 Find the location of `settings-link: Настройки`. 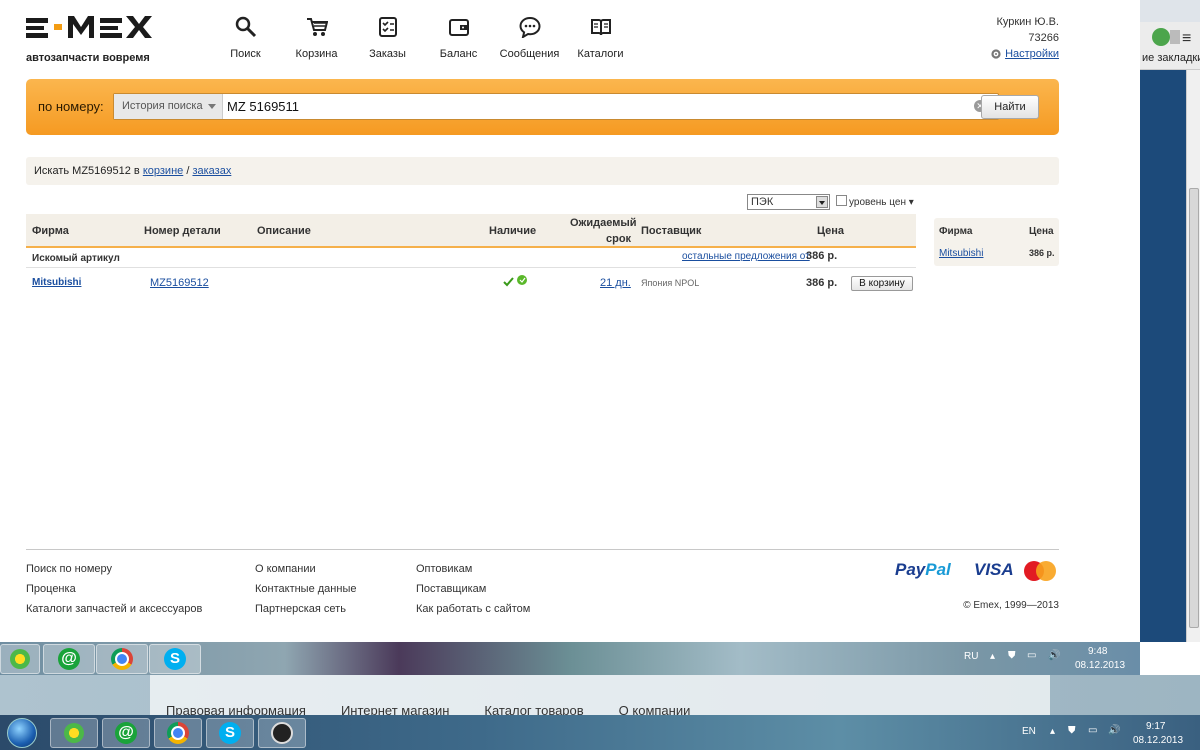

settings-link: Настройки is located at coordinates (1024, 54).